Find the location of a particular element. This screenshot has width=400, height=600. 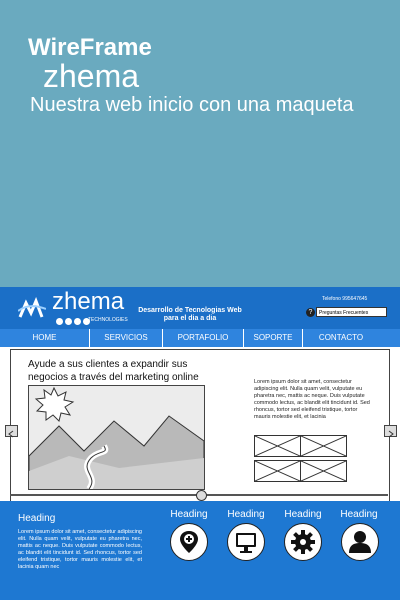

slider-handle is located at coordinates (201, 495).